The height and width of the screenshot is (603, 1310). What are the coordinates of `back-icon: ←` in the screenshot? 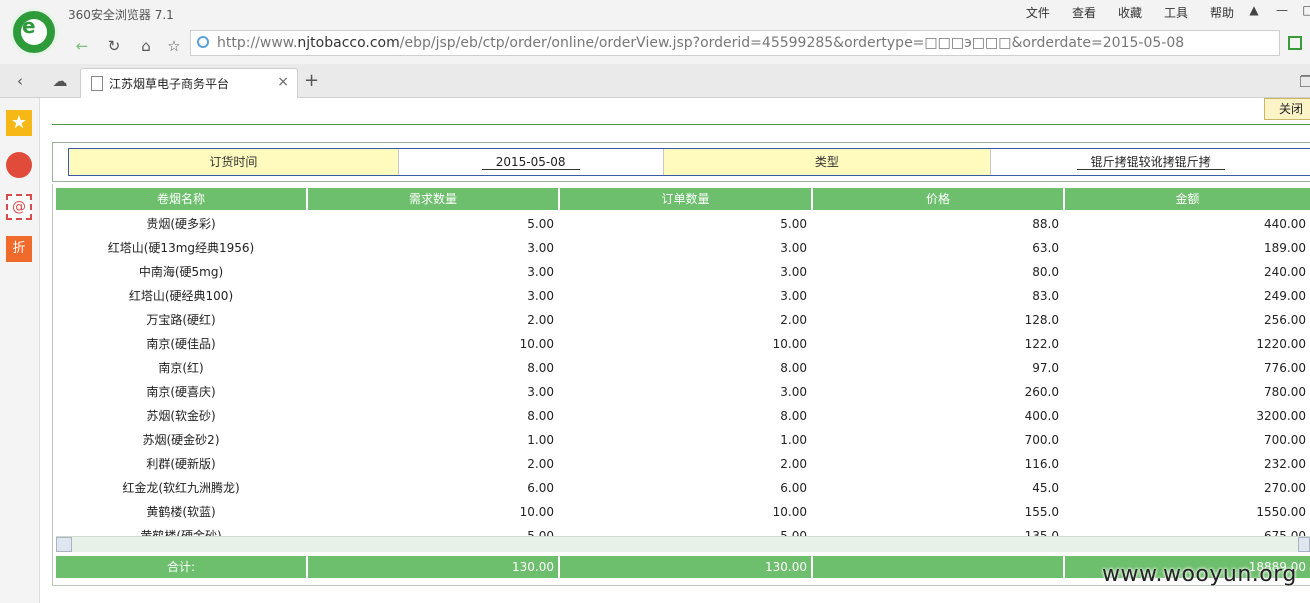 It's located at (82, 46).